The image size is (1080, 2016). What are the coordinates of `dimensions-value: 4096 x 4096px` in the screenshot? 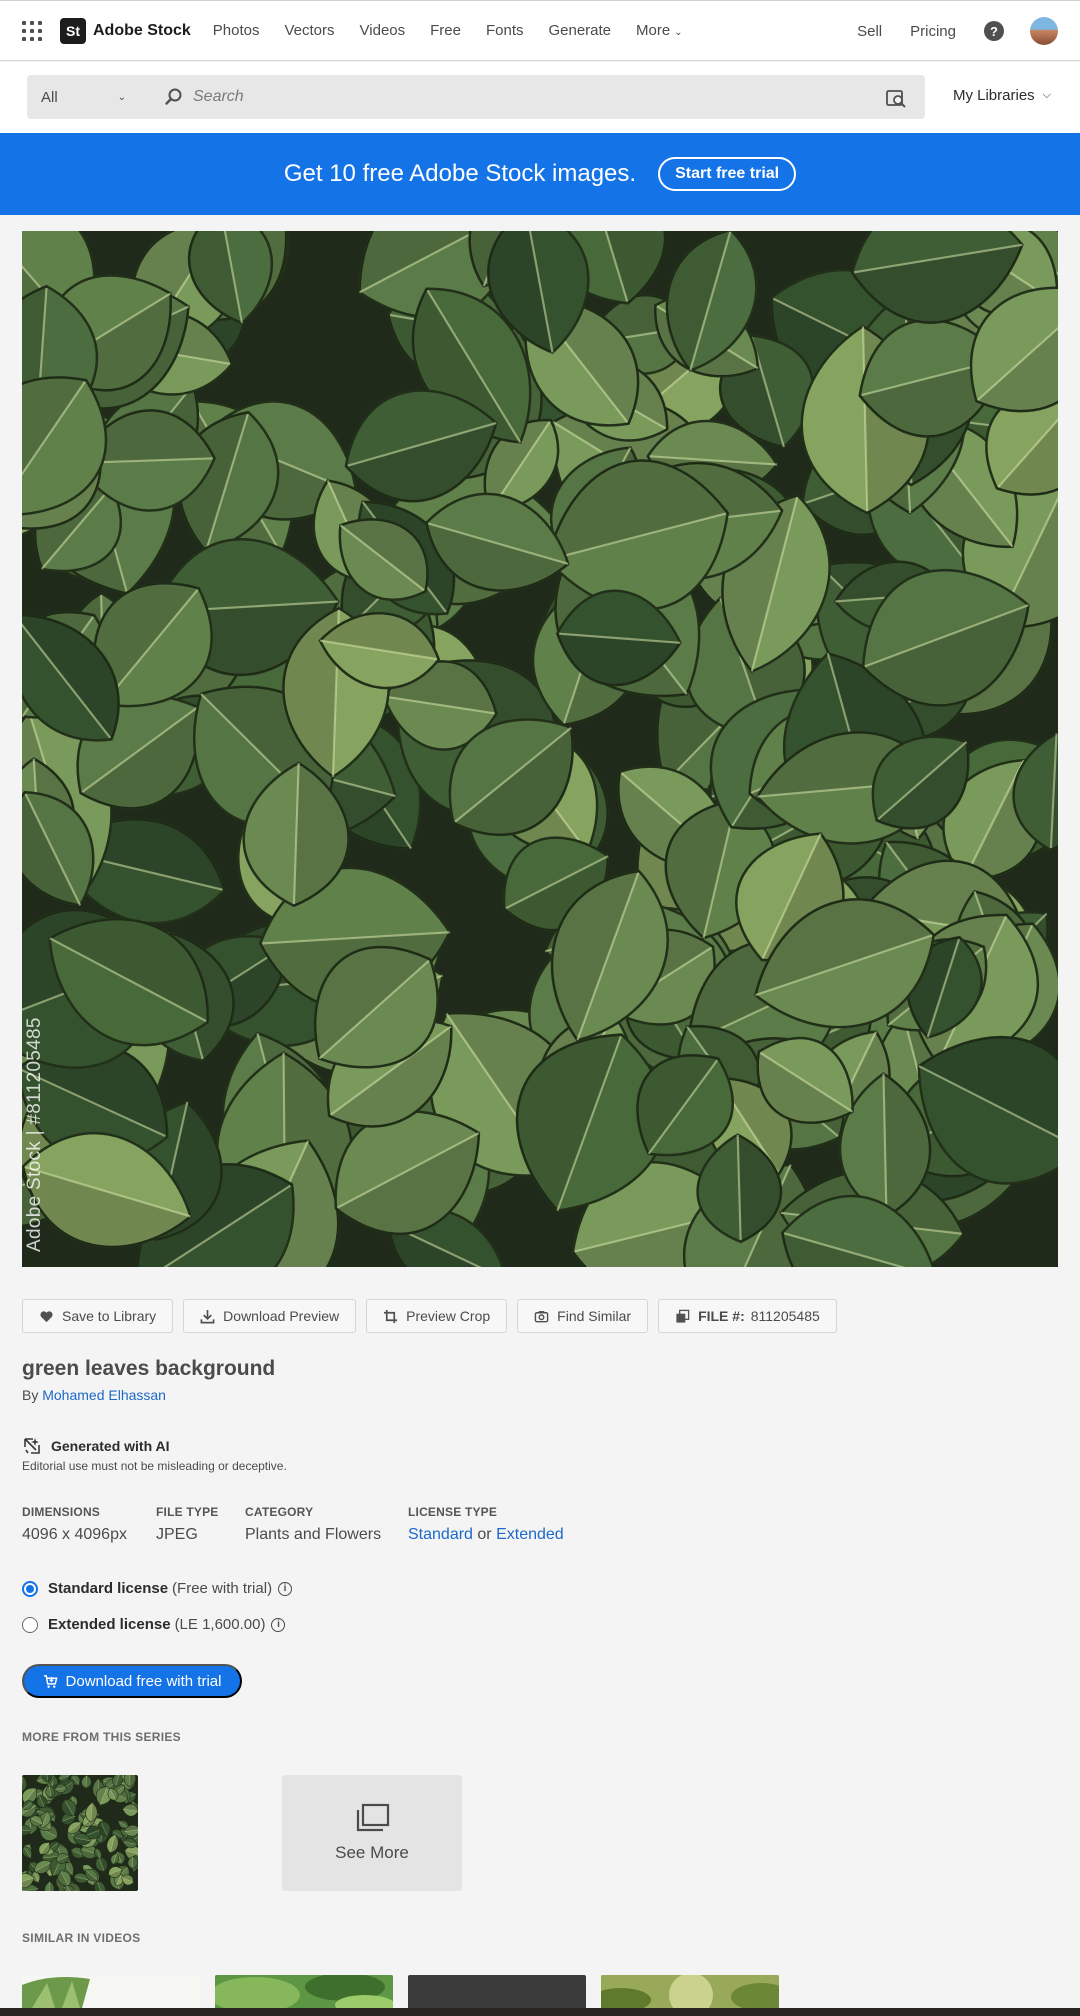 It's located at (74, 1534).